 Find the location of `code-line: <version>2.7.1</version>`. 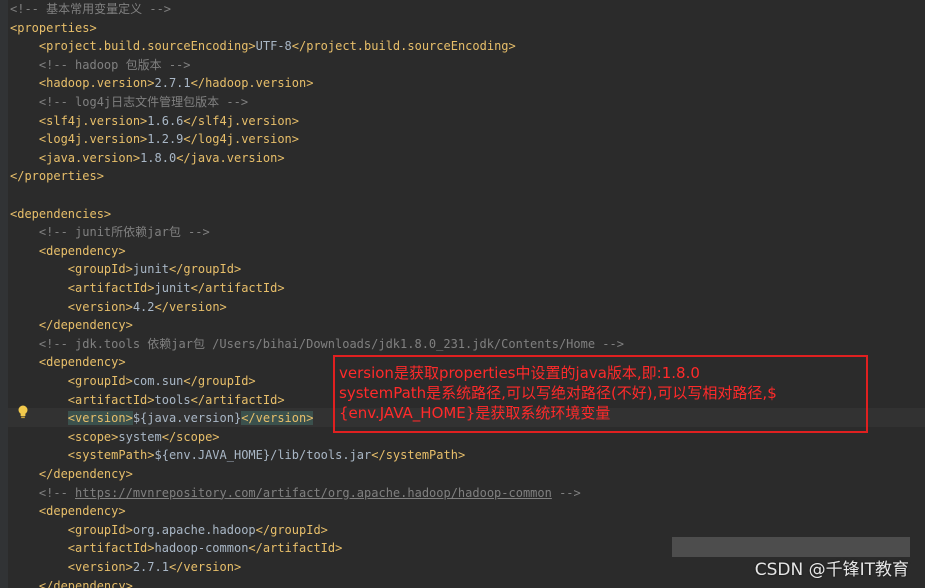

code-line: <version>2.7.1</version> is located at coordinates (125, 567).